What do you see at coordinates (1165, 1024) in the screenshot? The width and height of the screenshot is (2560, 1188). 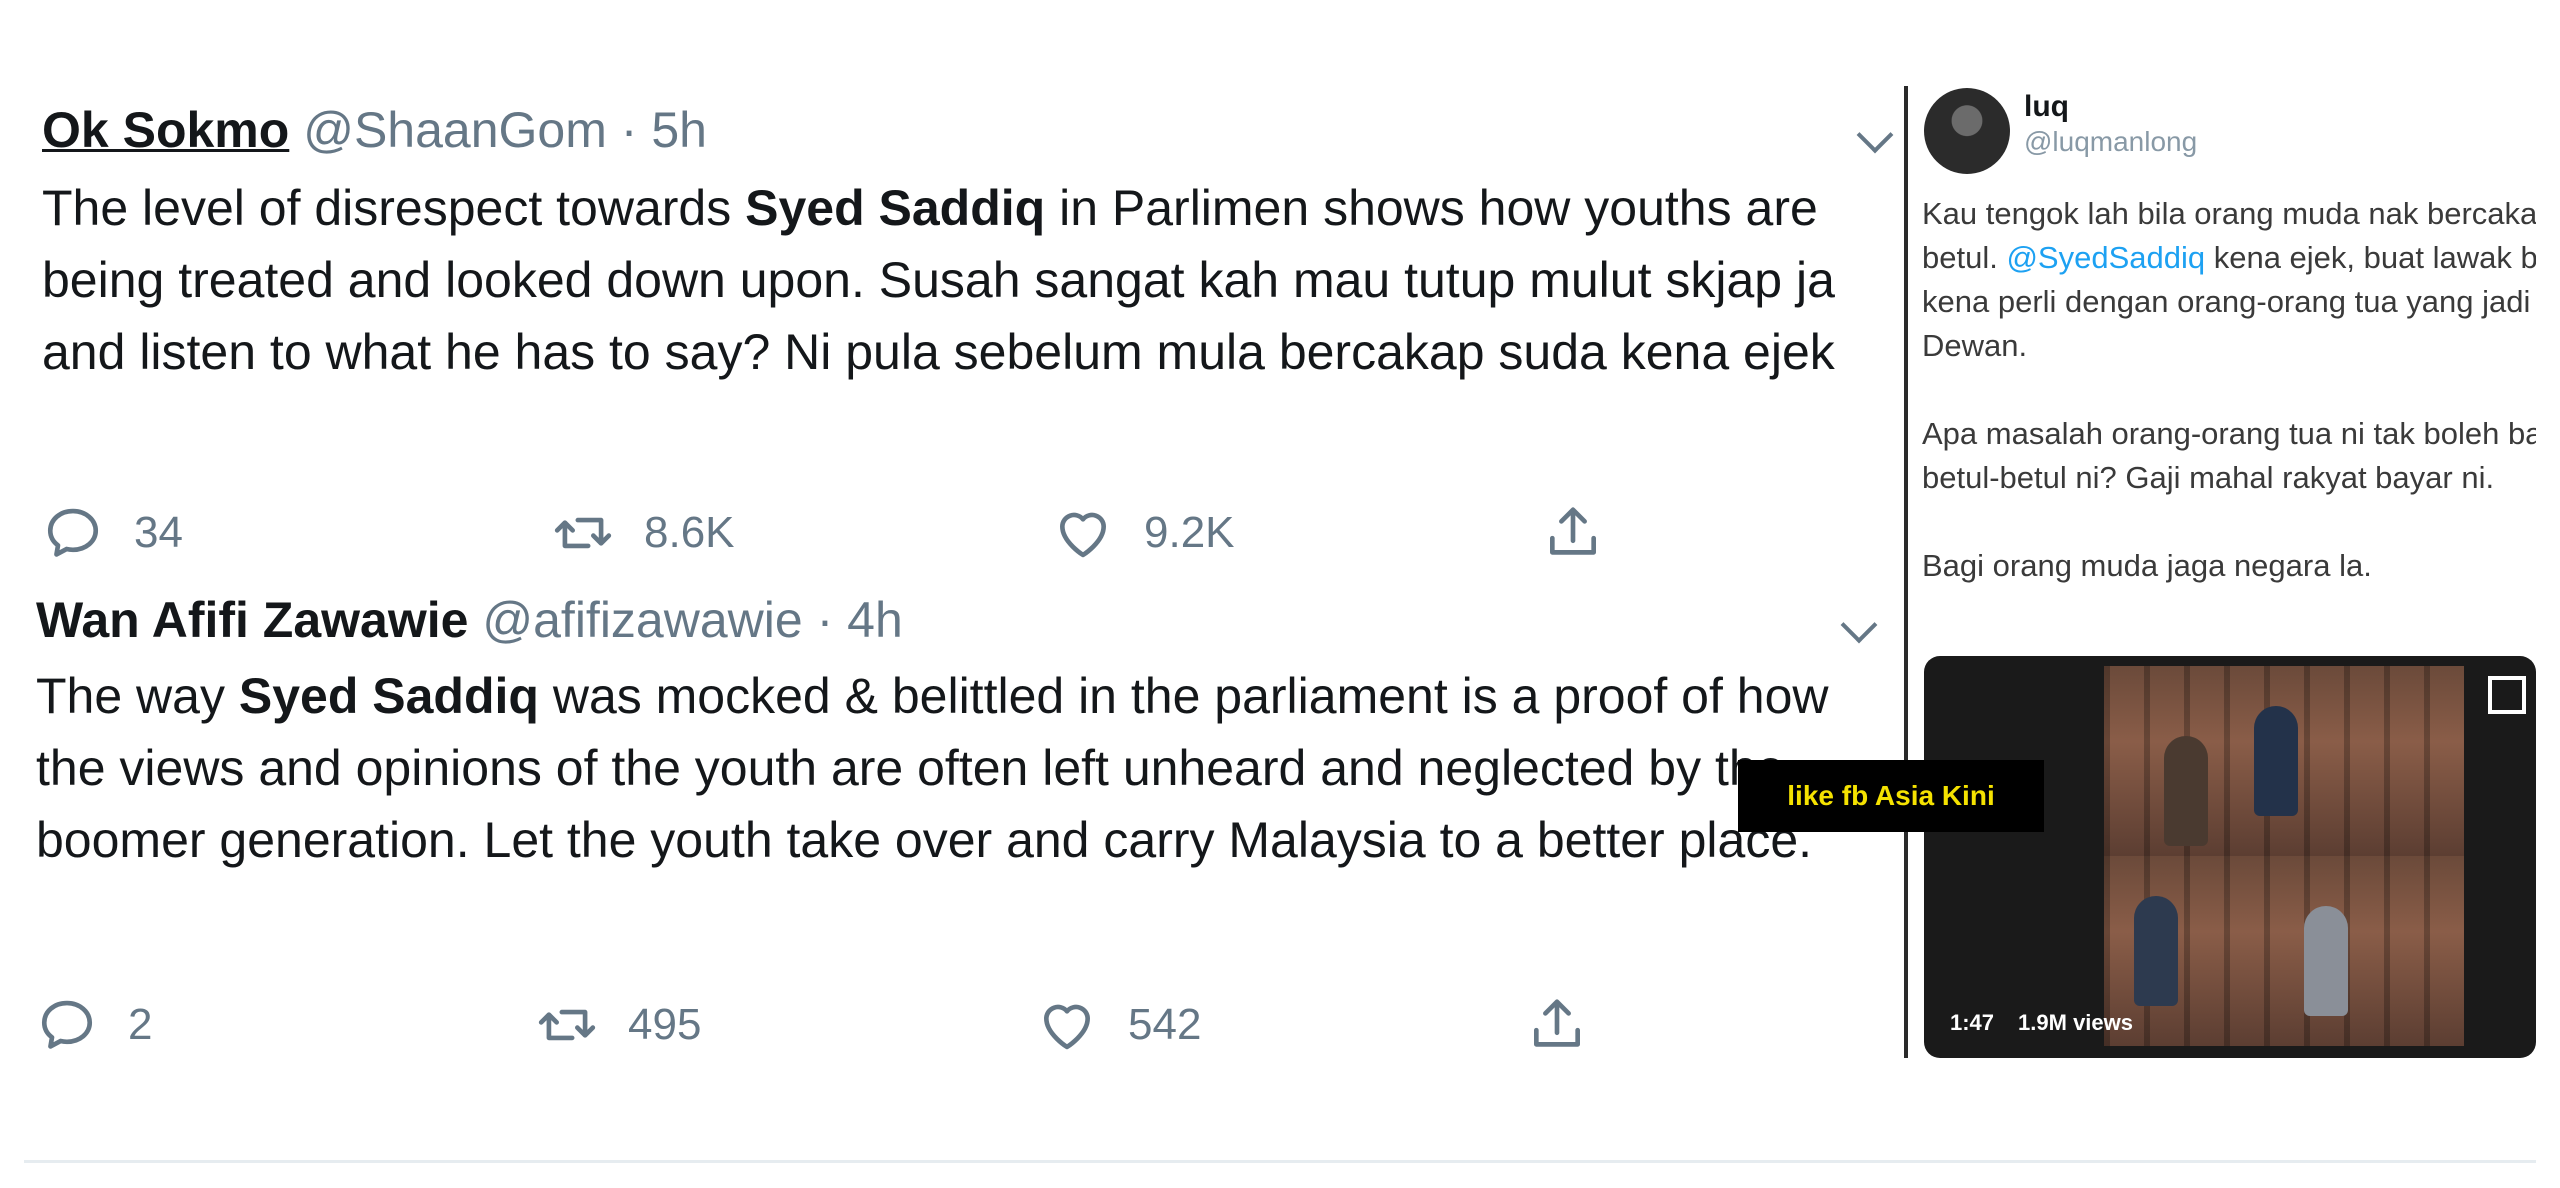 I see `like-count: 542` at bounding box center [1165, 1024].